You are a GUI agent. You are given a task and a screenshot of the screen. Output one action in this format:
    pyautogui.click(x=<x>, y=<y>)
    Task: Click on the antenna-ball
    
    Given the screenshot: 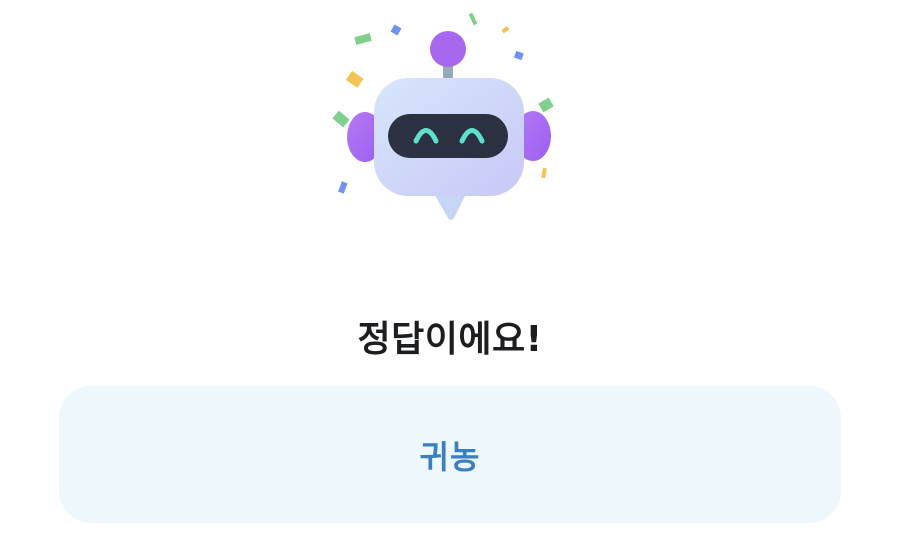 What is the action you would take?
    pyautogui.click(x=448, y=49)
    